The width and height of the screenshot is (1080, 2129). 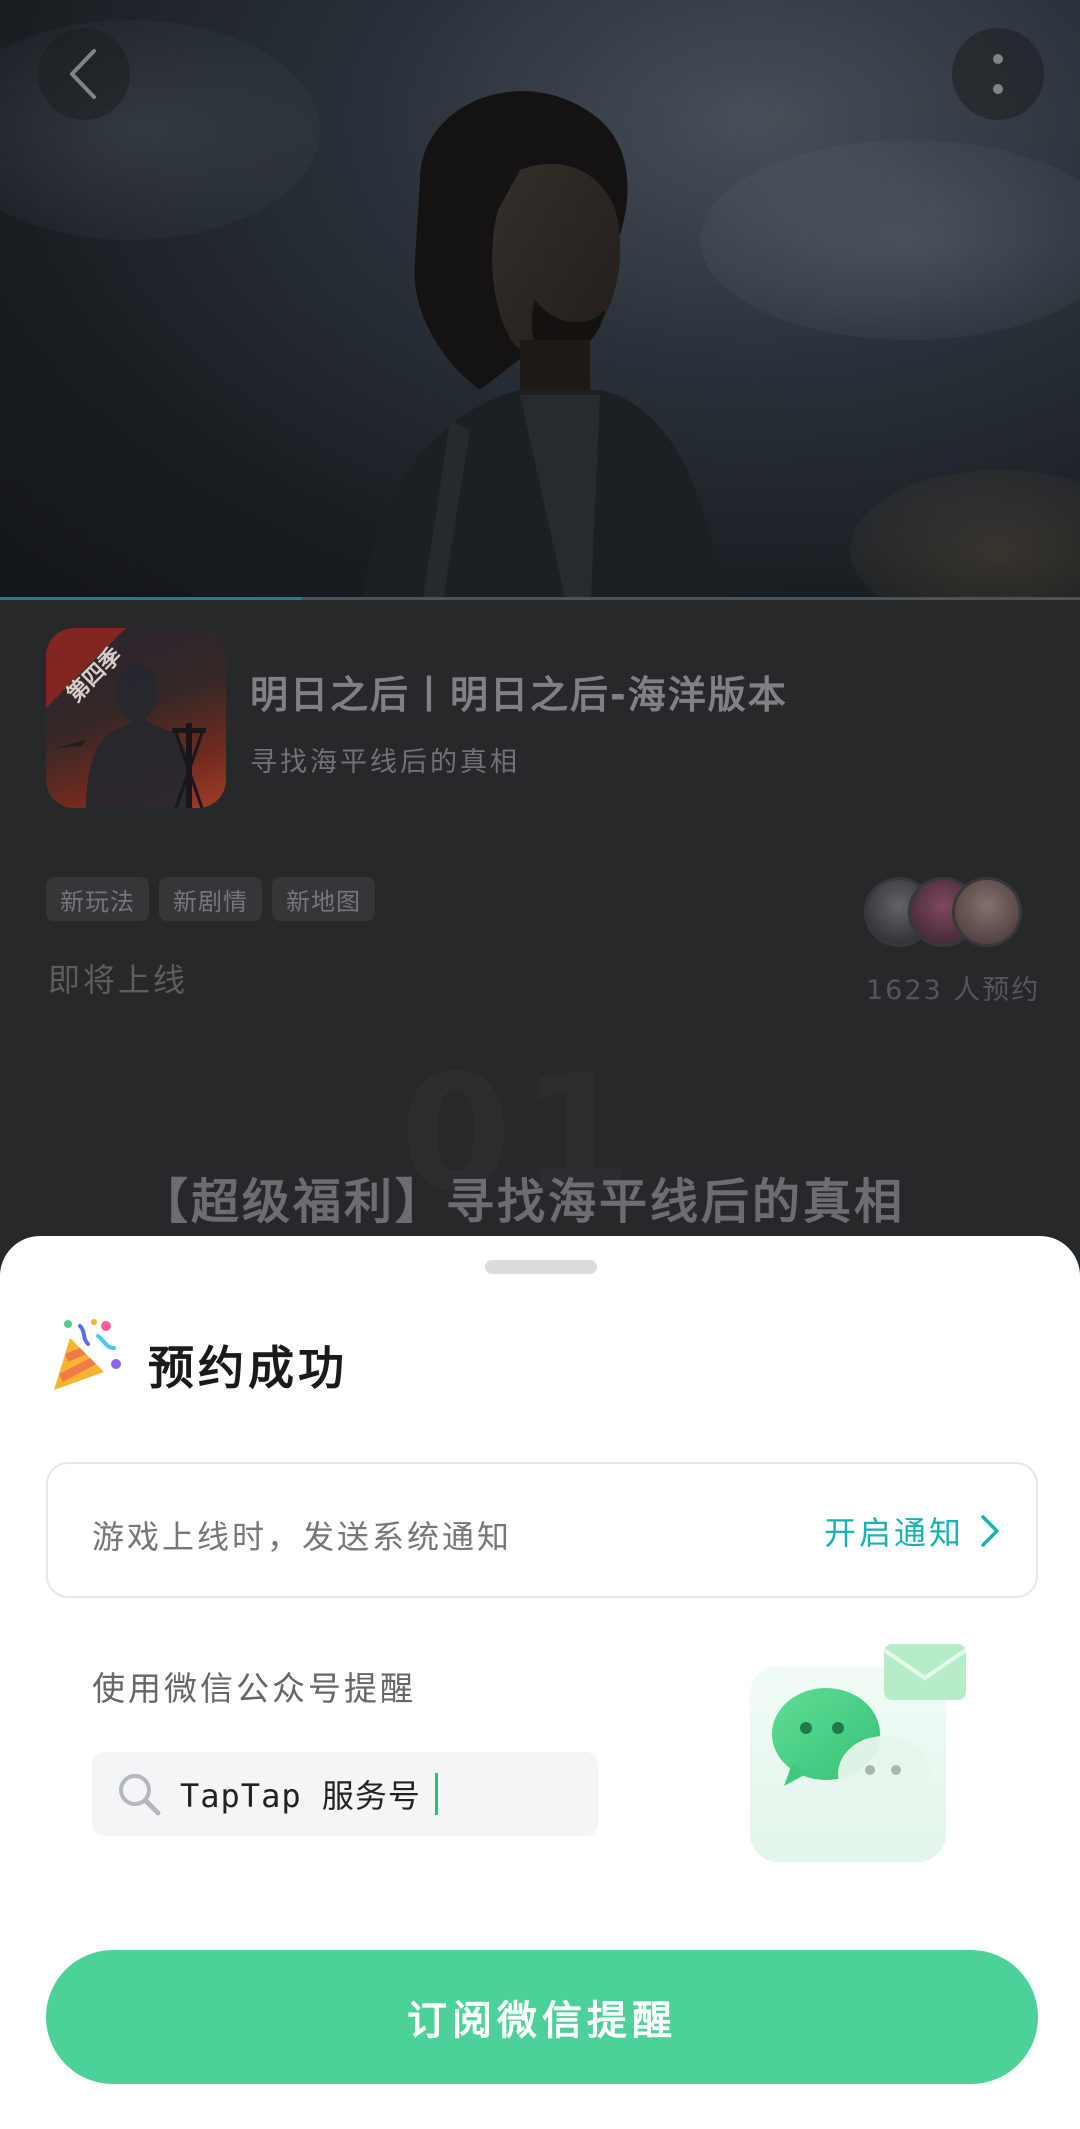 What do you see at coordinates (87, 1354) in the screenshot?
I see `party-popper-icon` at bounding box center [87, 1354].